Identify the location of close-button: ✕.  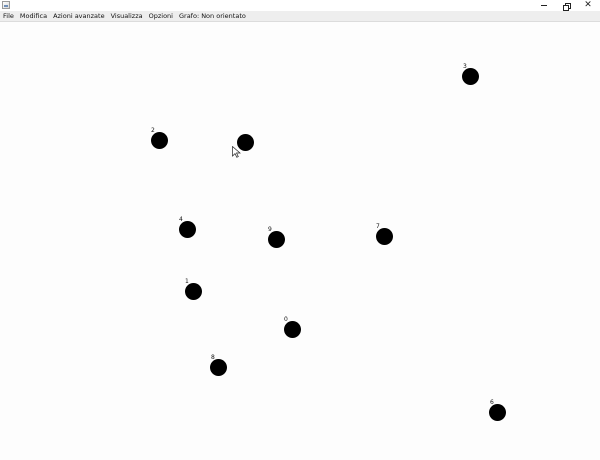
(588, 5).